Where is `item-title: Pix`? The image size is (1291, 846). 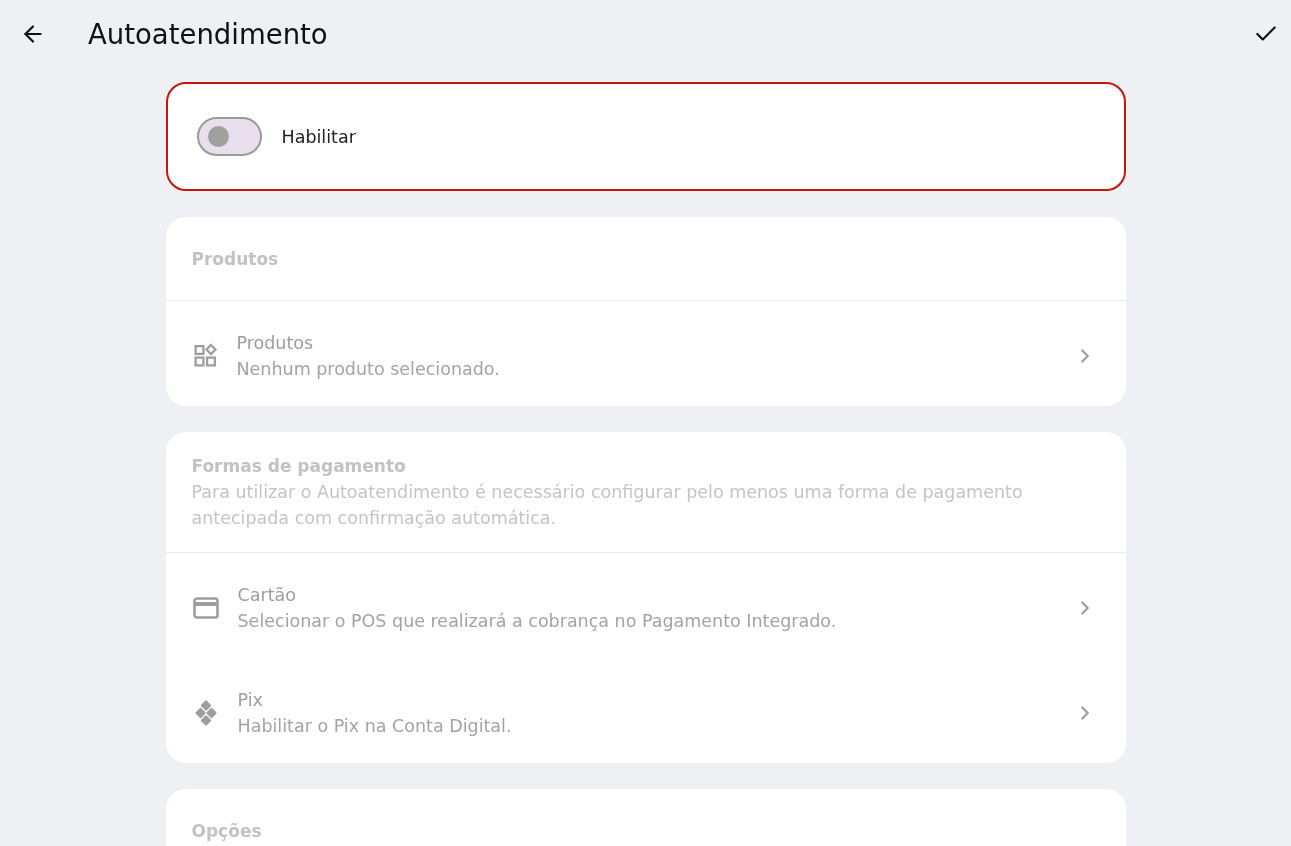 item-title: Pix is located at coordinates (250, 700).